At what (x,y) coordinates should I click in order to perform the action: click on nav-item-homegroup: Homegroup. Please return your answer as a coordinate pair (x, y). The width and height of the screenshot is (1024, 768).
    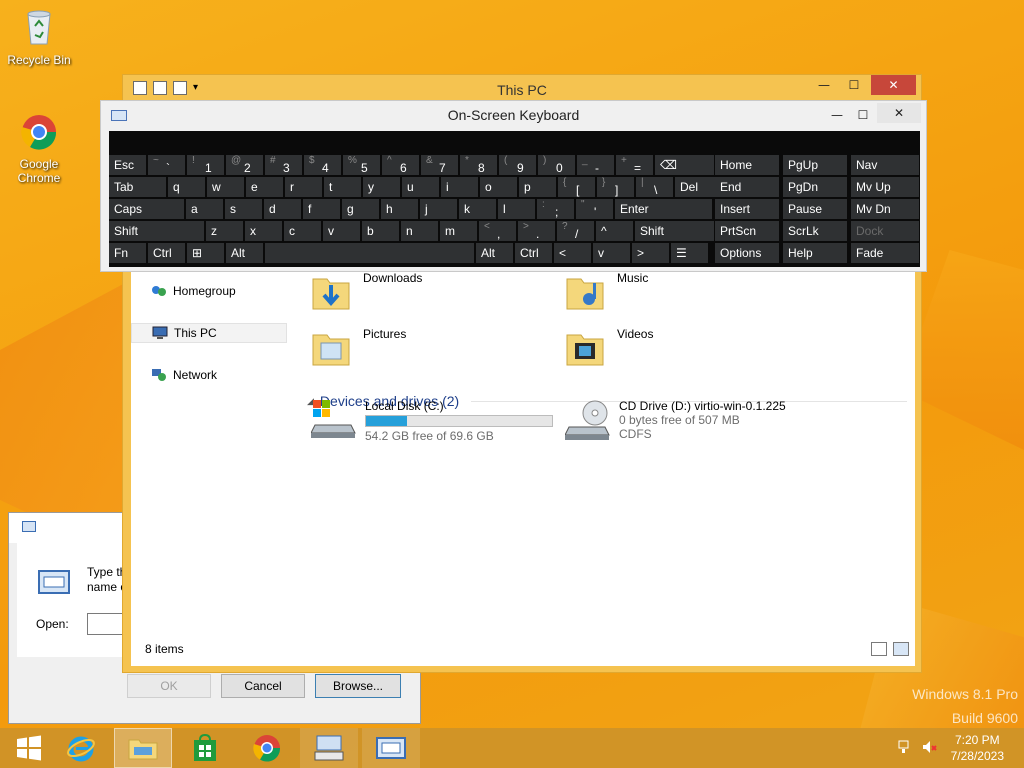
    Looking at the image, I should click on (209, 291).